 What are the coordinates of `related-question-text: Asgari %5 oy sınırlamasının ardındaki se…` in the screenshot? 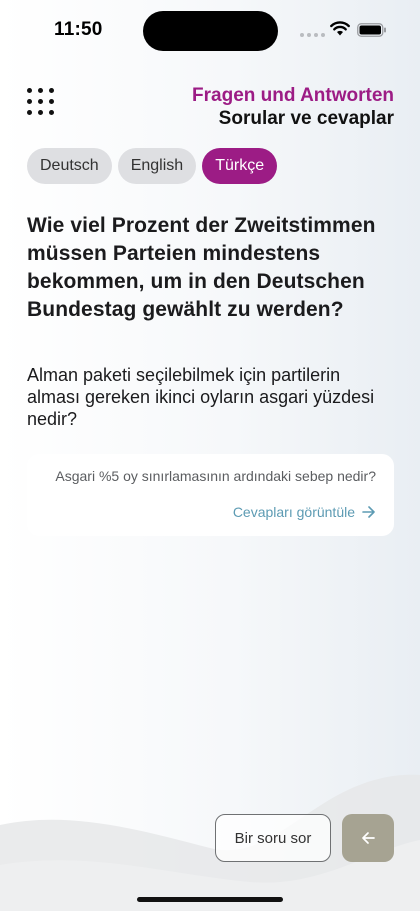 It's located at (215, 476).